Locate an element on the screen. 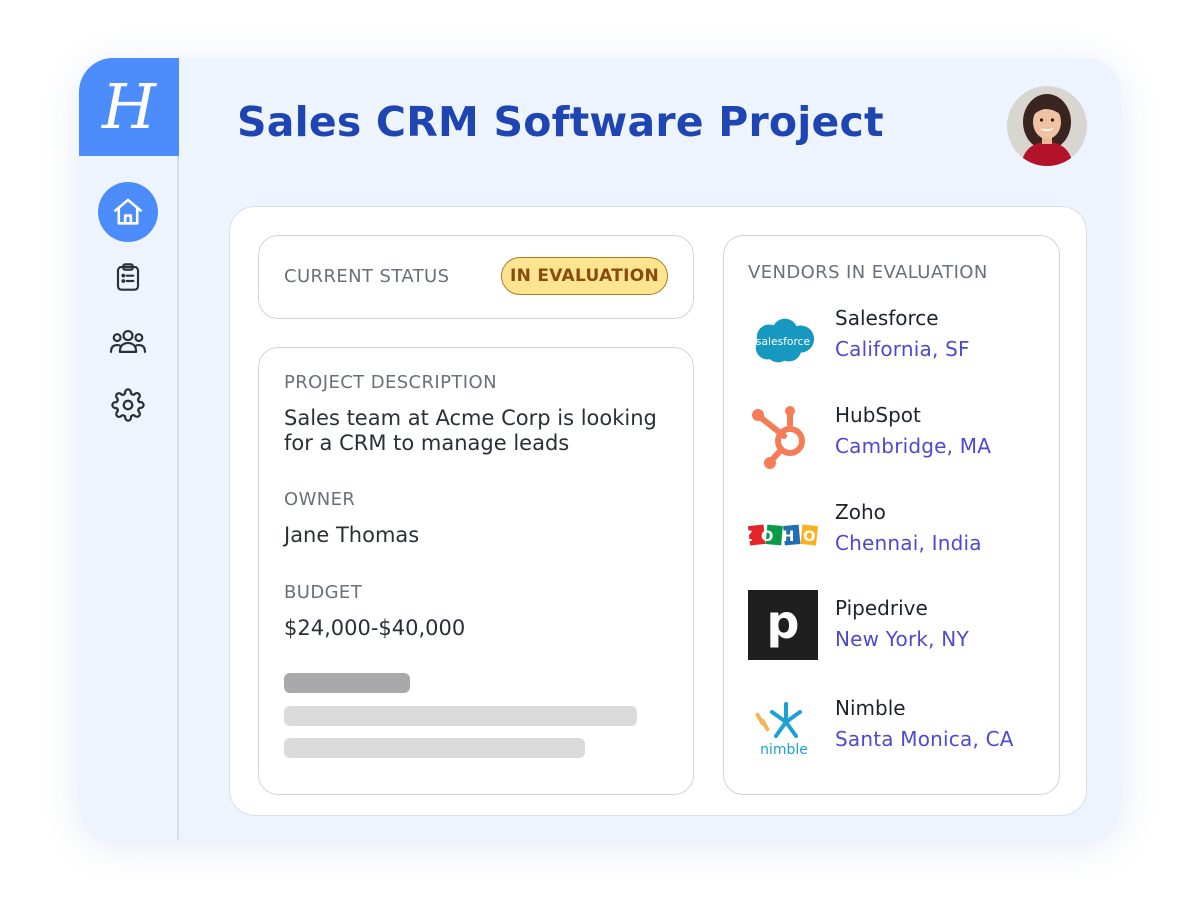 The height and width of the screenshot is (900, 1200). nimble-logo-text: nimble is located at coordinates (784, 750).